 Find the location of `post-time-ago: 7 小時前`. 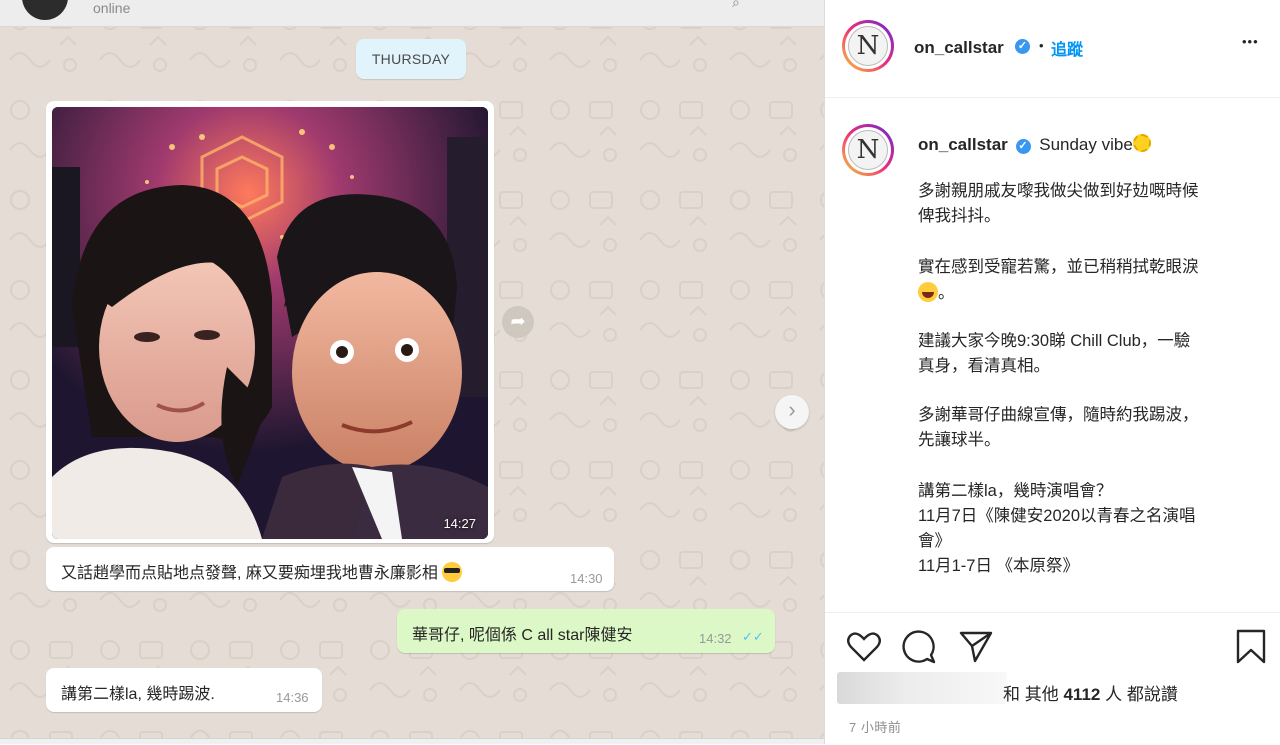

post-time-ago: 7 小時前 is located at coordinates (875, 726).